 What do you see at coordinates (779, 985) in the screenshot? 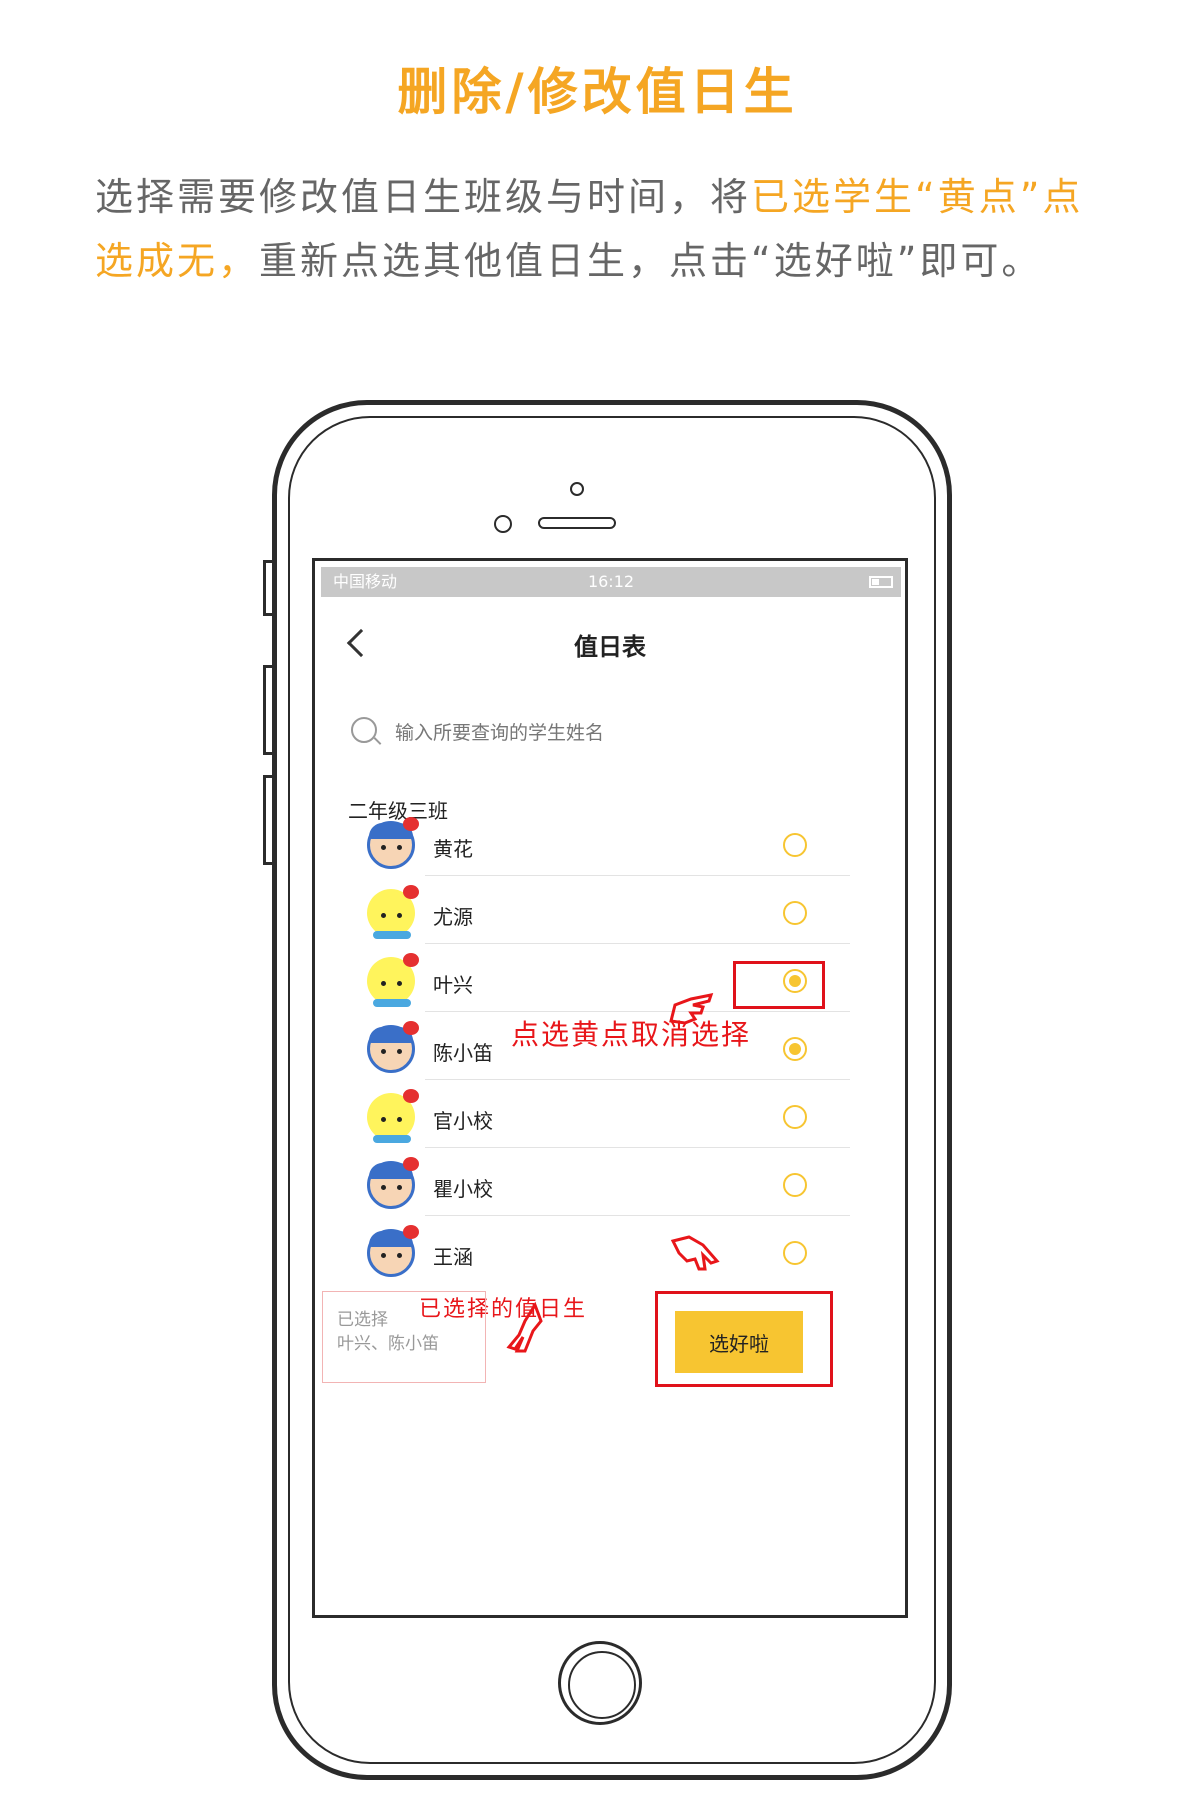
I see `radio-highlight-box` at bounding box center [779, 985].